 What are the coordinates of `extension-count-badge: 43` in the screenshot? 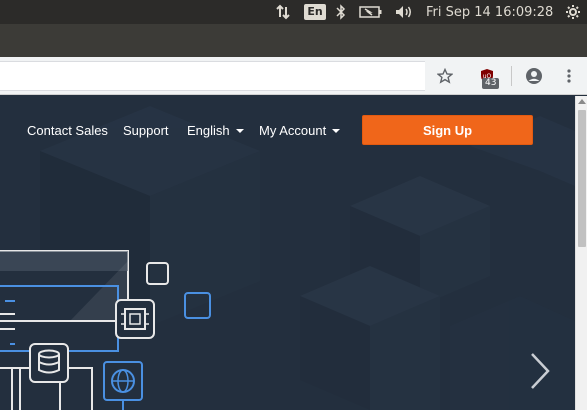 It's located at (491, 83).